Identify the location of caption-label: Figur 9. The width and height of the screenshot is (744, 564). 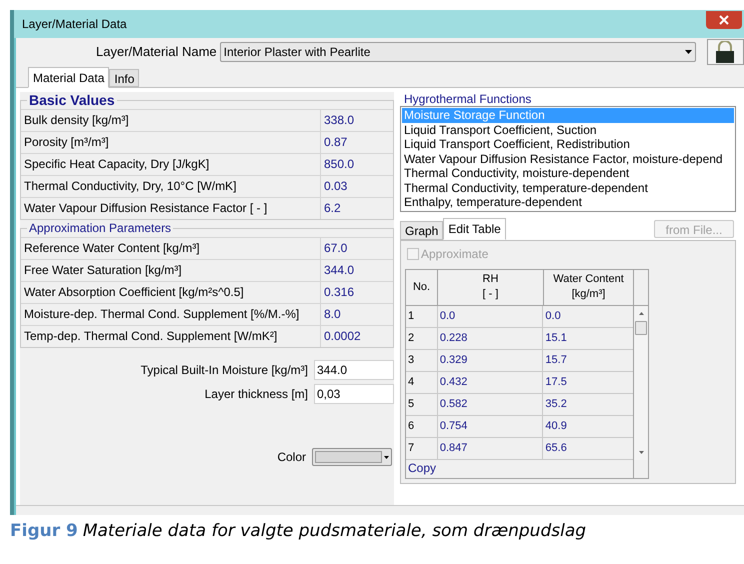
(44, 531).